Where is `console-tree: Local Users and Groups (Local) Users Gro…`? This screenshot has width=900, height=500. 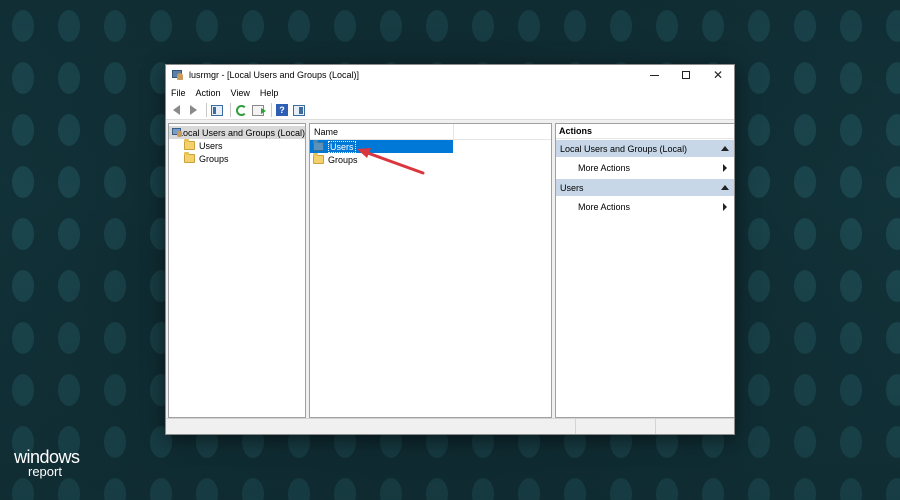 console-tree: Local Users and Groups (Local) Users Gro… is located at coordinates (237, 270).